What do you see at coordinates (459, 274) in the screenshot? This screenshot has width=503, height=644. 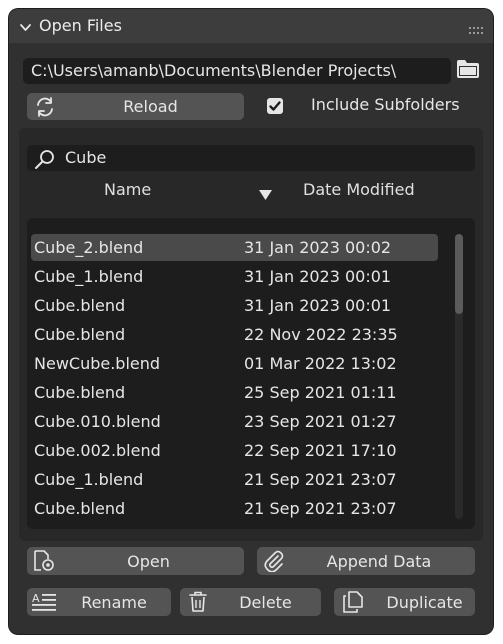 I see `scrollbar-thumb` at bounding box center [459, 274].